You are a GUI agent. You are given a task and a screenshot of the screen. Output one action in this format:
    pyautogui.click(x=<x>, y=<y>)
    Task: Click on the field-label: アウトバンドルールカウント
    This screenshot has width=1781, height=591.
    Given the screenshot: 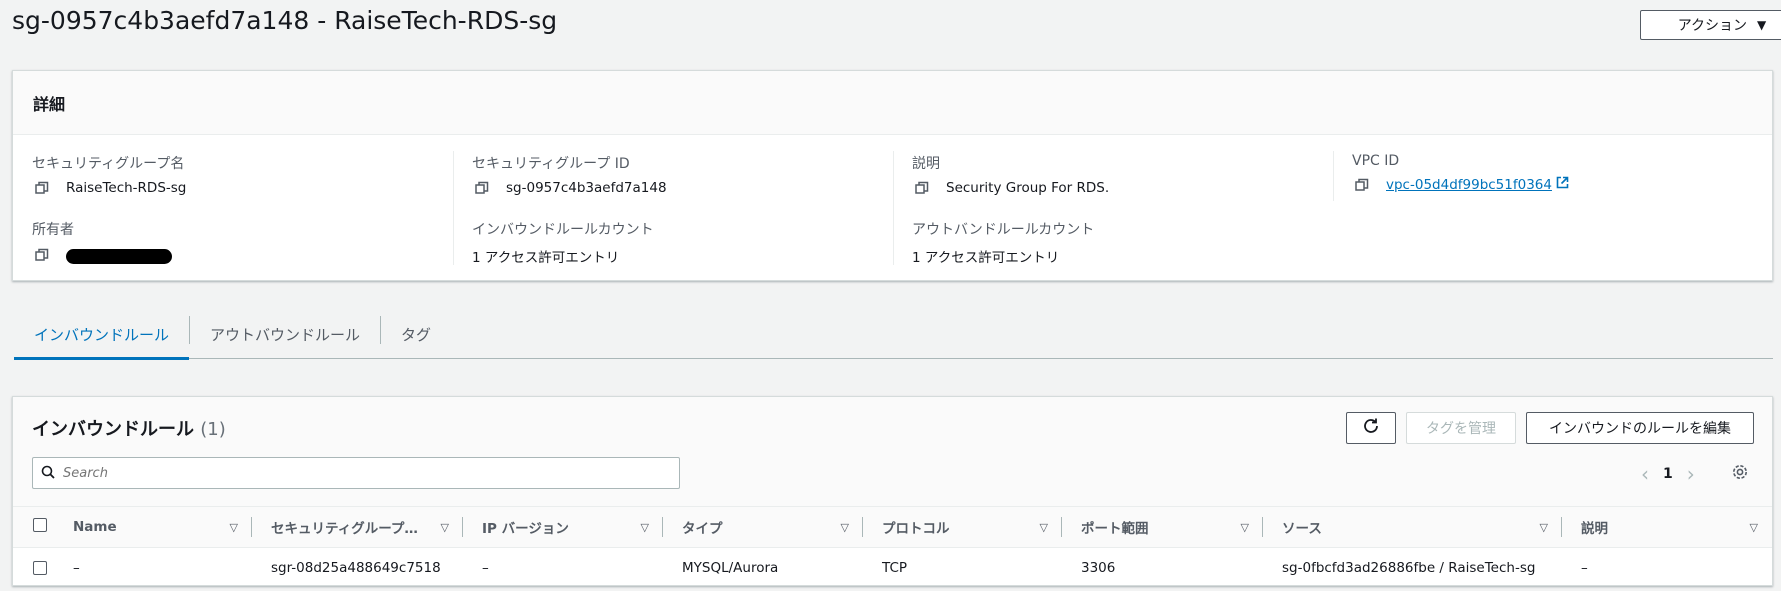 What is the action you would take?
    pyautogui.click(x=1003, y=230)
    